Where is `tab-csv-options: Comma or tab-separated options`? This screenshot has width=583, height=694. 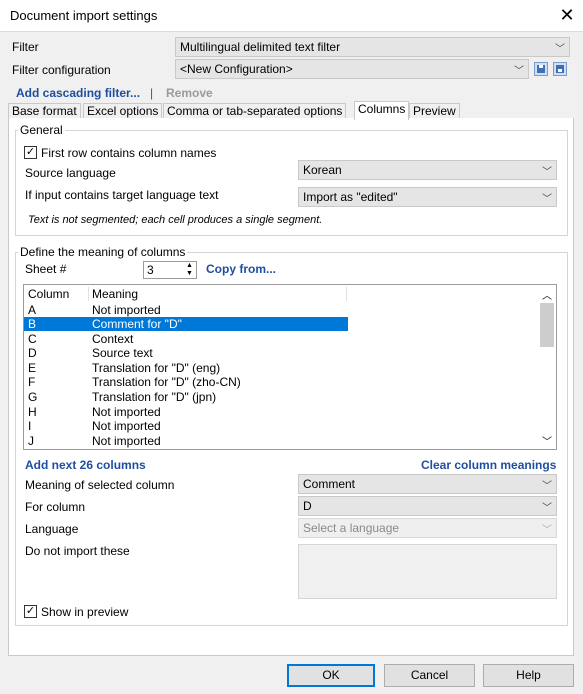
tab-csv-options: Comma or tab-separated options is located at coordinates (255, 111).